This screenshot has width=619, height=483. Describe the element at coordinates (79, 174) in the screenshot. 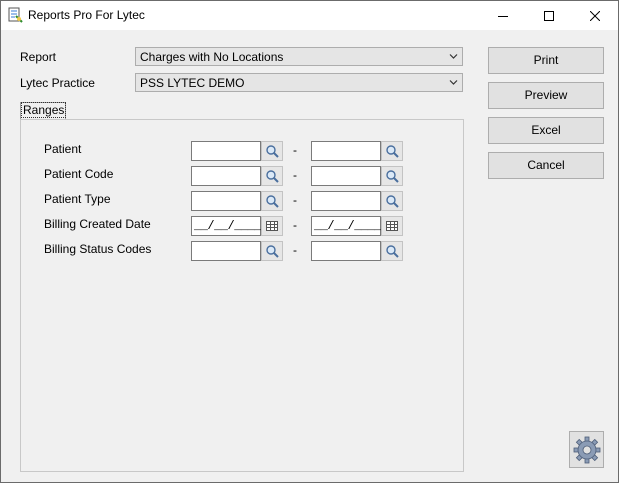

I see `range-label-patient-code: Patient Code` at that location.